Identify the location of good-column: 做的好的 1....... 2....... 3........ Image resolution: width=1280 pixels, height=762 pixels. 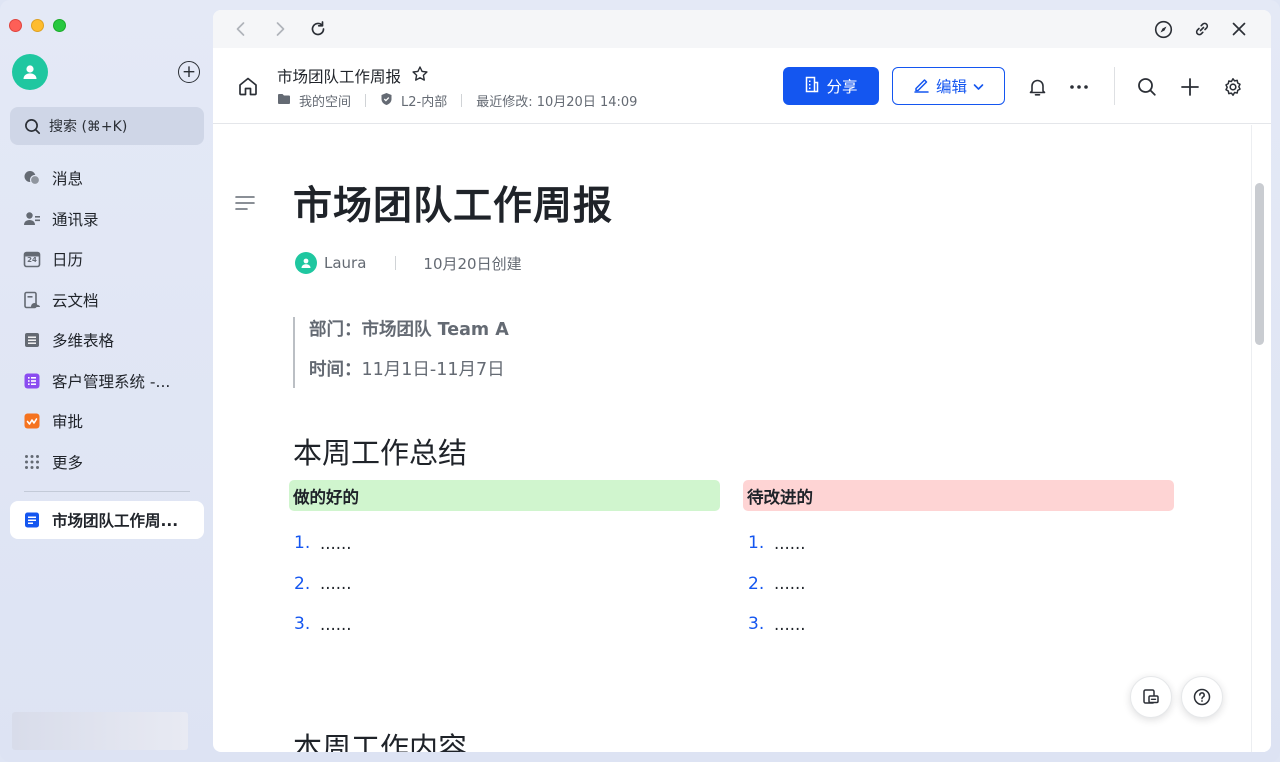
(504, 562).